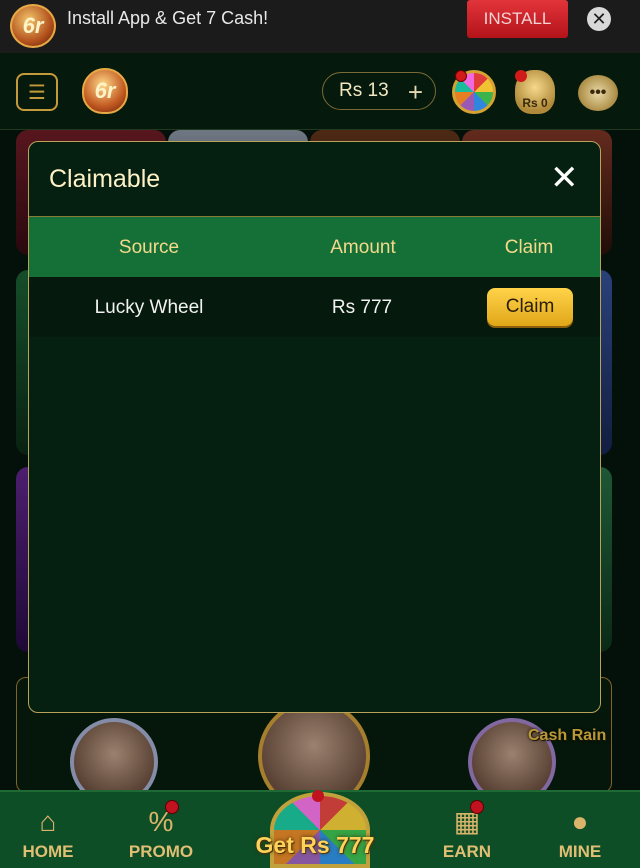 This screenshot has height=868, width=640. Describe the element at coordinates (530, 307) in the screenshot. I see `claim-button: Claim` at that location.